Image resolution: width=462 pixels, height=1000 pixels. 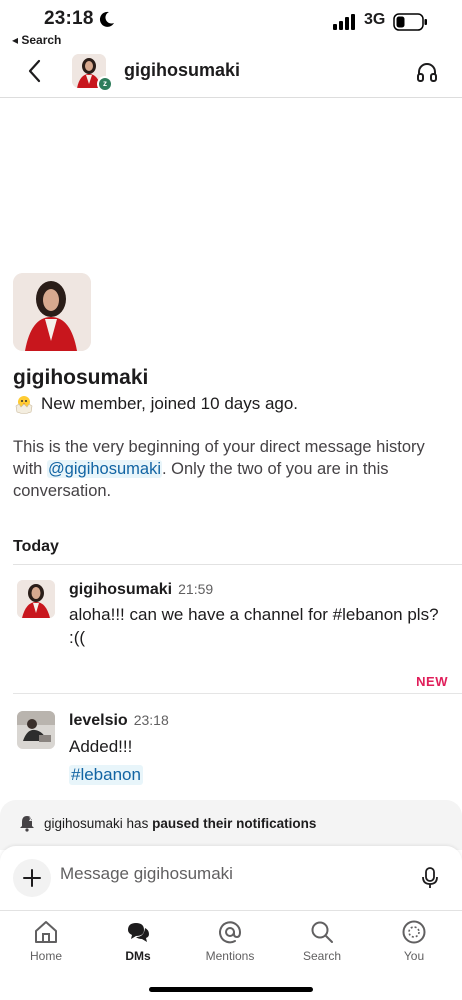 What do you see at coordinates (101, 746) in the screenshot?
I see `message-text: Added!!!` at bounding box center [101, 746].